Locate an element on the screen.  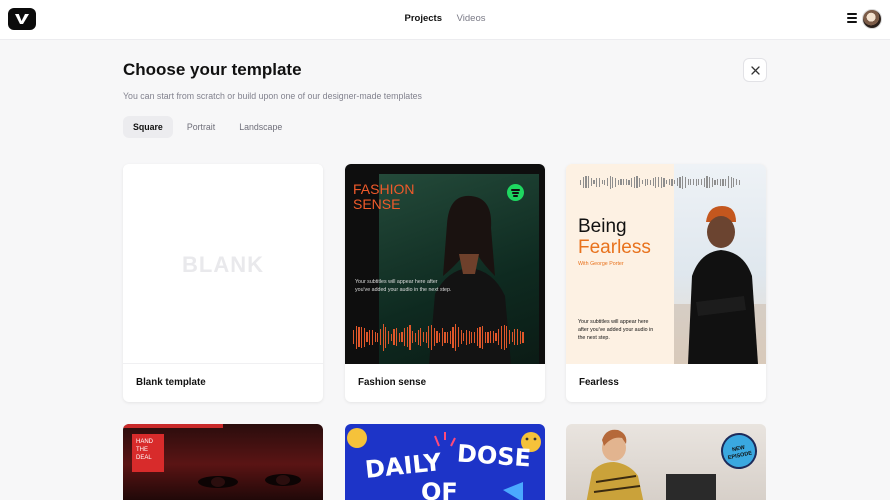
spotify-icon is located at coordinates (515, 192).